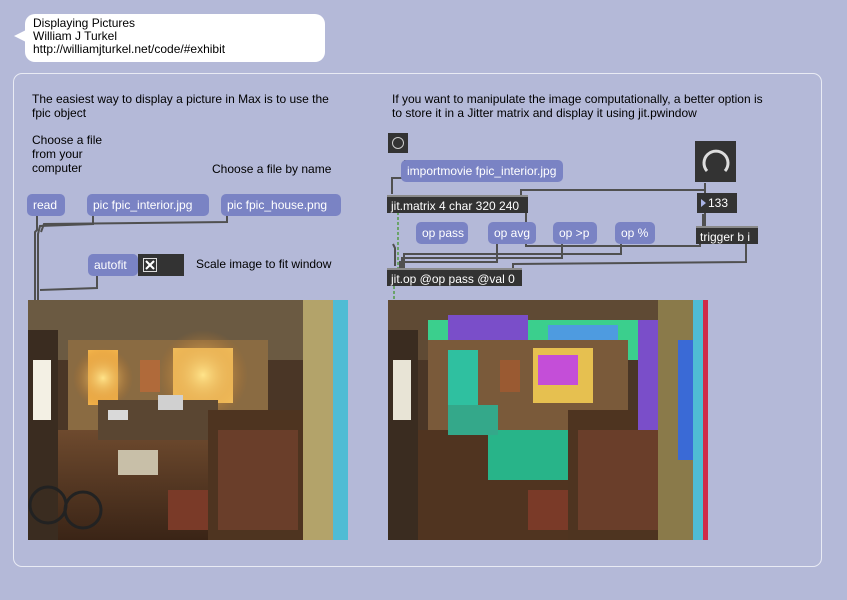 The width and height of the screenshot is (847, 600). Describe the element at coordinates (150, 265) in the screenshot. I see `toggle-x-icon` at that location.